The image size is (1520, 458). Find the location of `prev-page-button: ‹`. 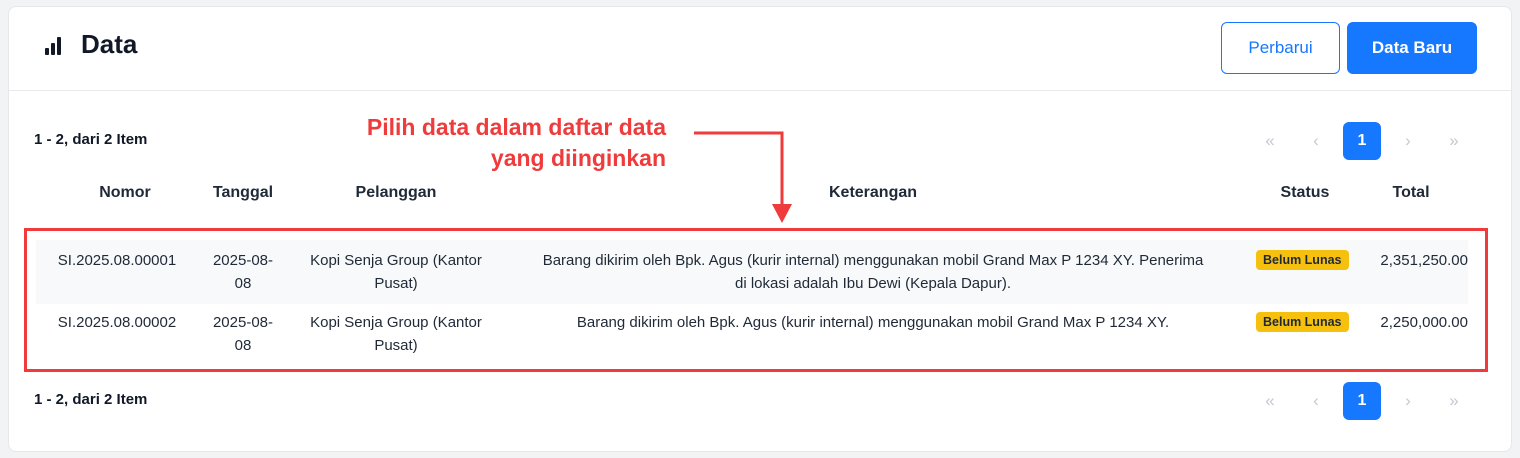

prev-page-button: ‹ is located at coordinates (1316, 401).